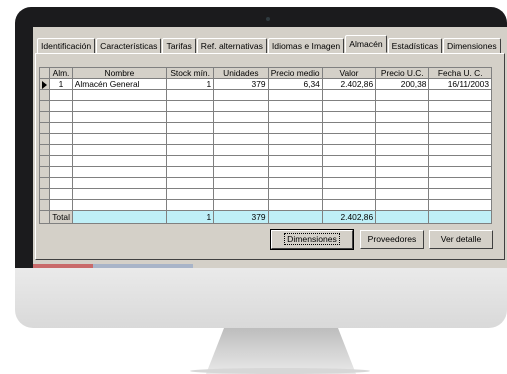 The width and height of the screenshot is (507, 374). I want to click on tab-identificacion: Identificación, so click(66, 45).